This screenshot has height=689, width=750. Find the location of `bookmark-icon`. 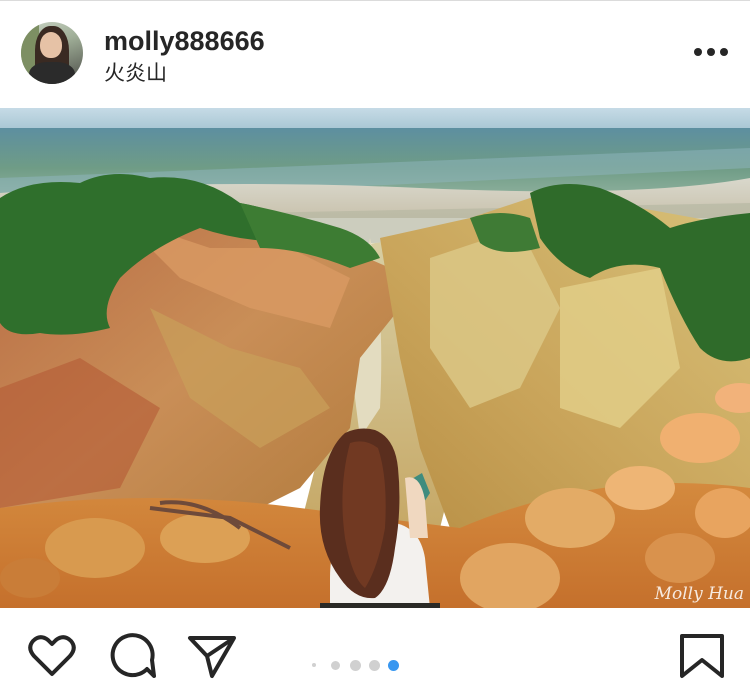

bookmark-icon is located at coordinates (702, 656).